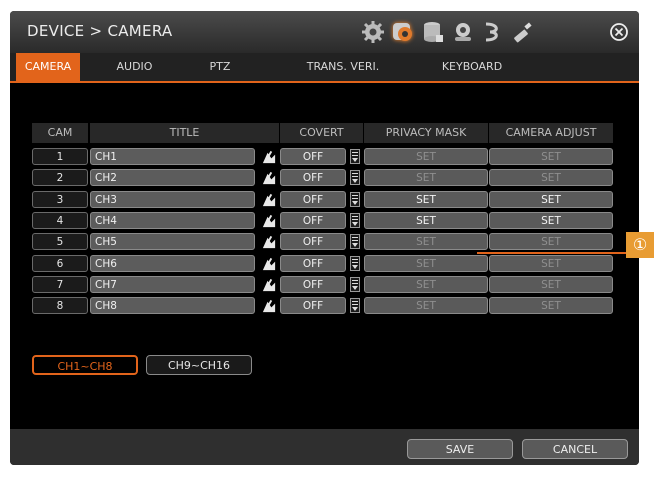  I want to click on header-cam: CAM, so click(60, 133).